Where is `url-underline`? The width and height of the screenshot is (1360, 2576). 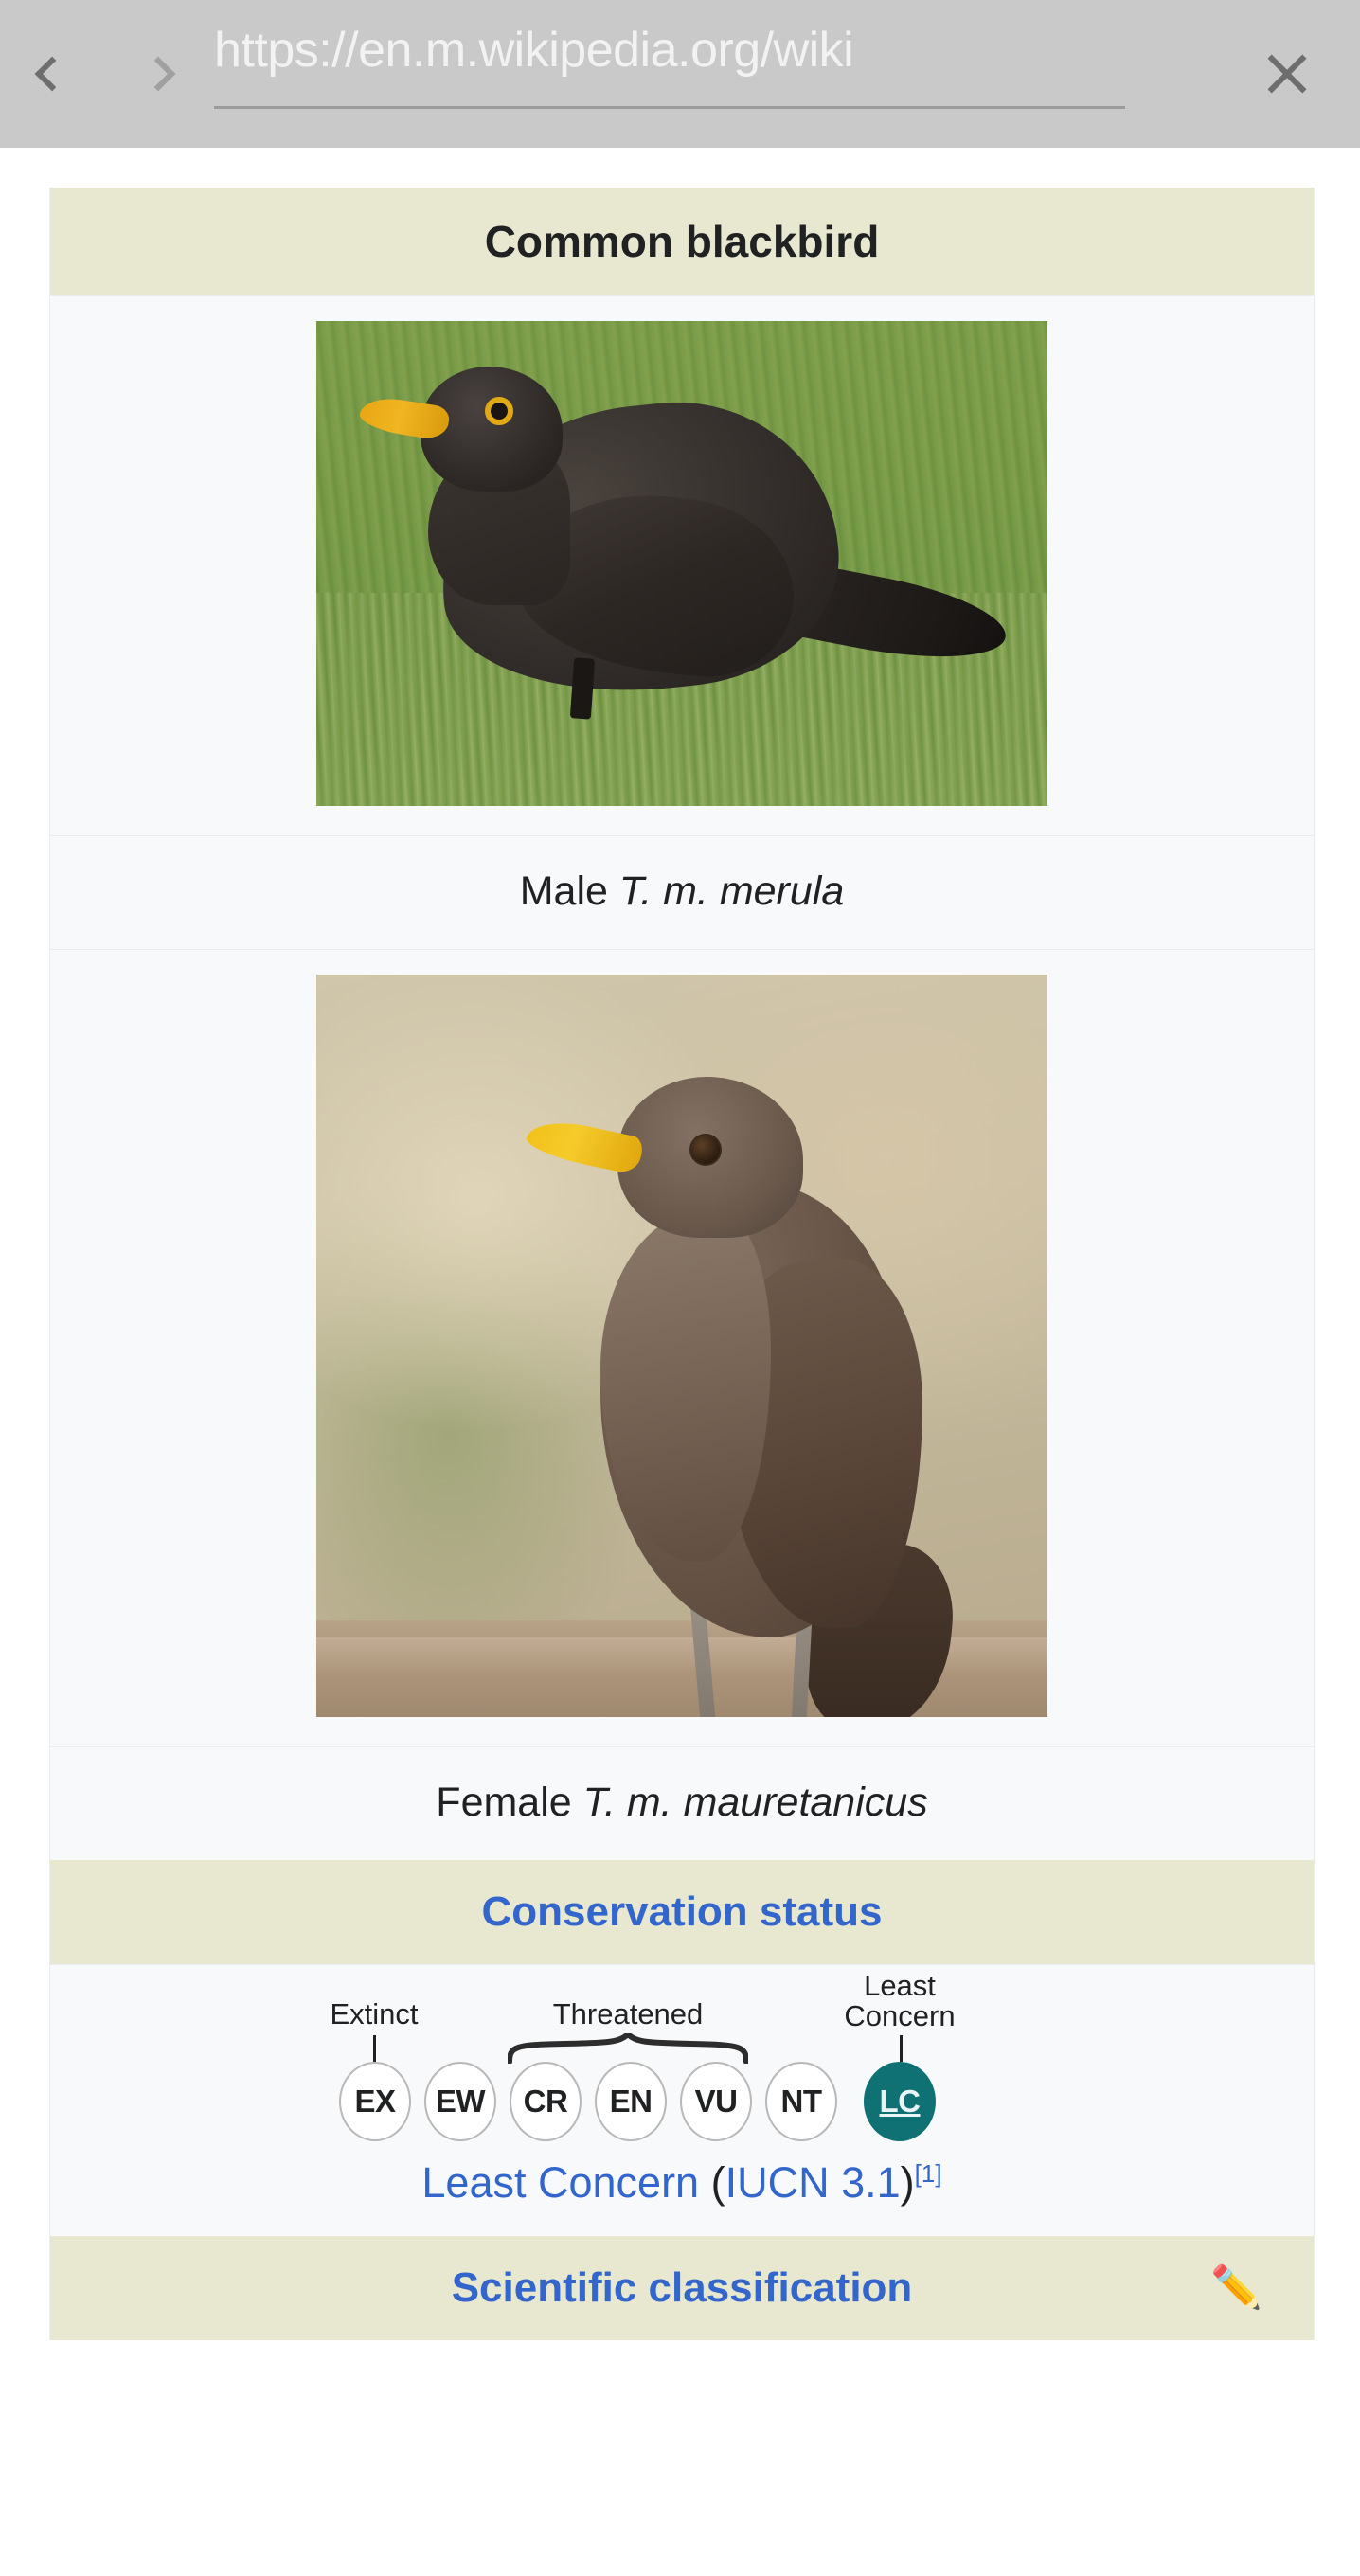 url-underline is located at coordinates (669, 107).